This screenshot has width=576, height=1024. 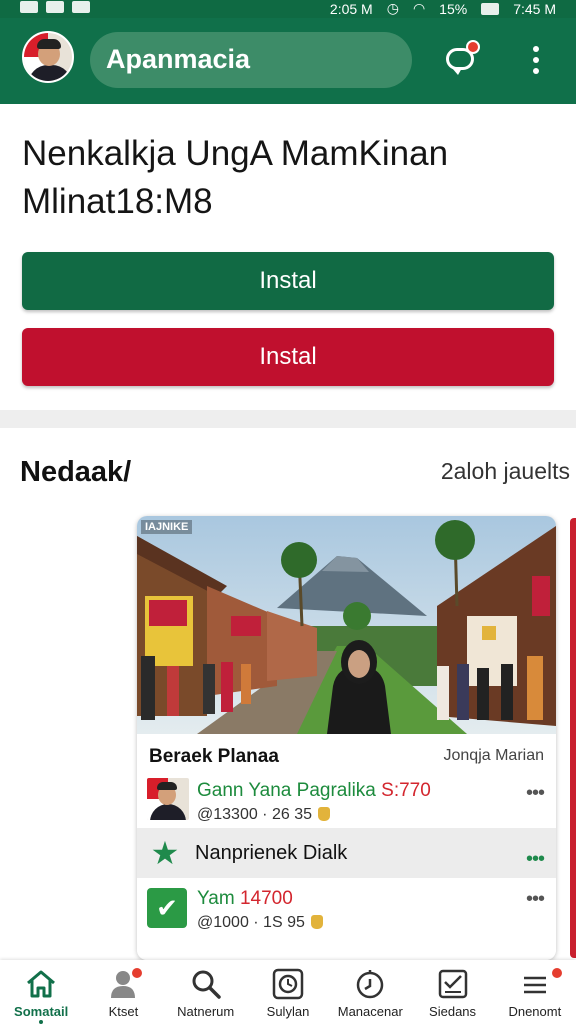 I want to click on nav-manager: Manacenar, so click(x=370, y=992).